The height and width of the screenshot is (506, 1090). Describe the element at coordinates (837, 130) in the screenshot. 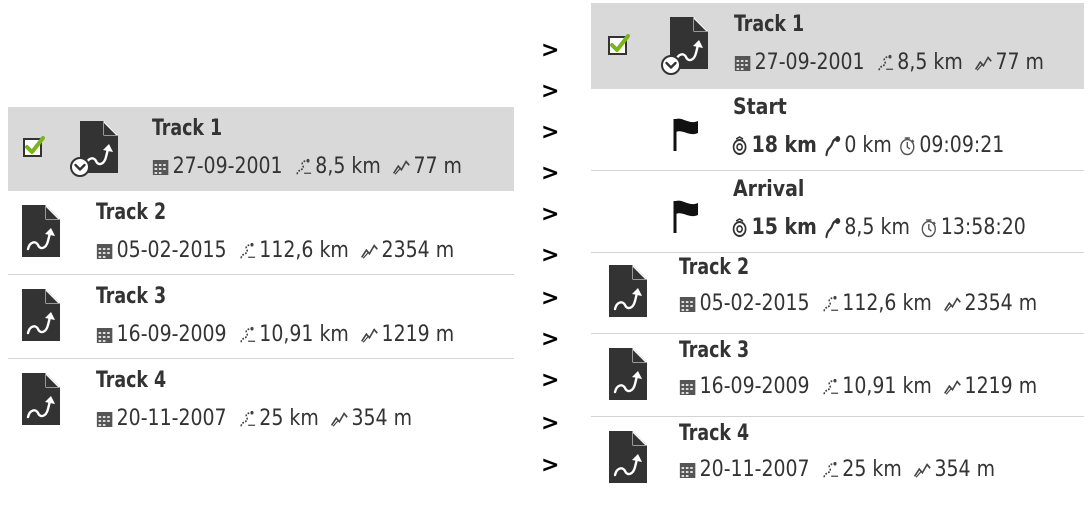

I see `waypoint-row-start: Start 18 km 0 km 09:09:21` at that location.